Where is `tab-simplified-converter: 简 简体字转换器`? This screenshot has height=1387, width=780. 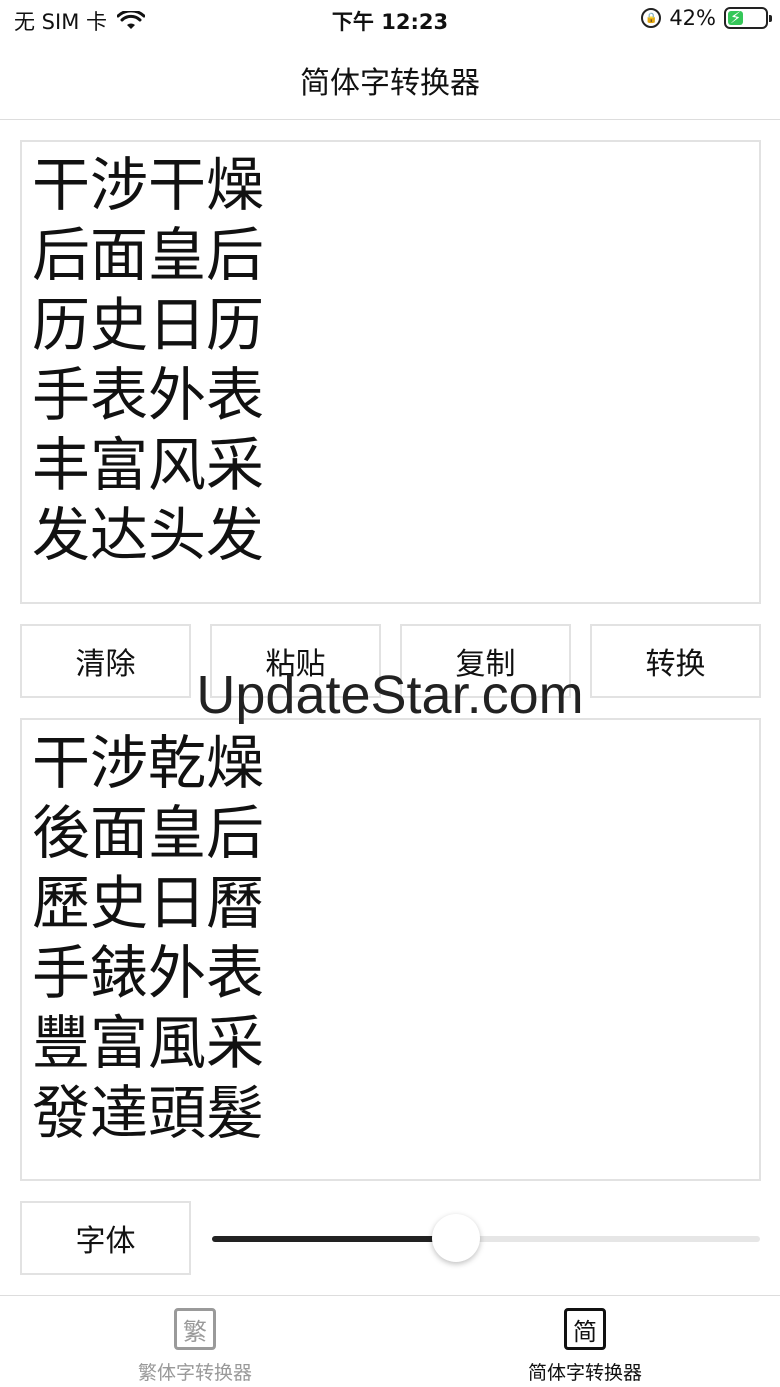 tab-simplified-converter: 简 简体字转换器 is located at coordinates (585, 1341).